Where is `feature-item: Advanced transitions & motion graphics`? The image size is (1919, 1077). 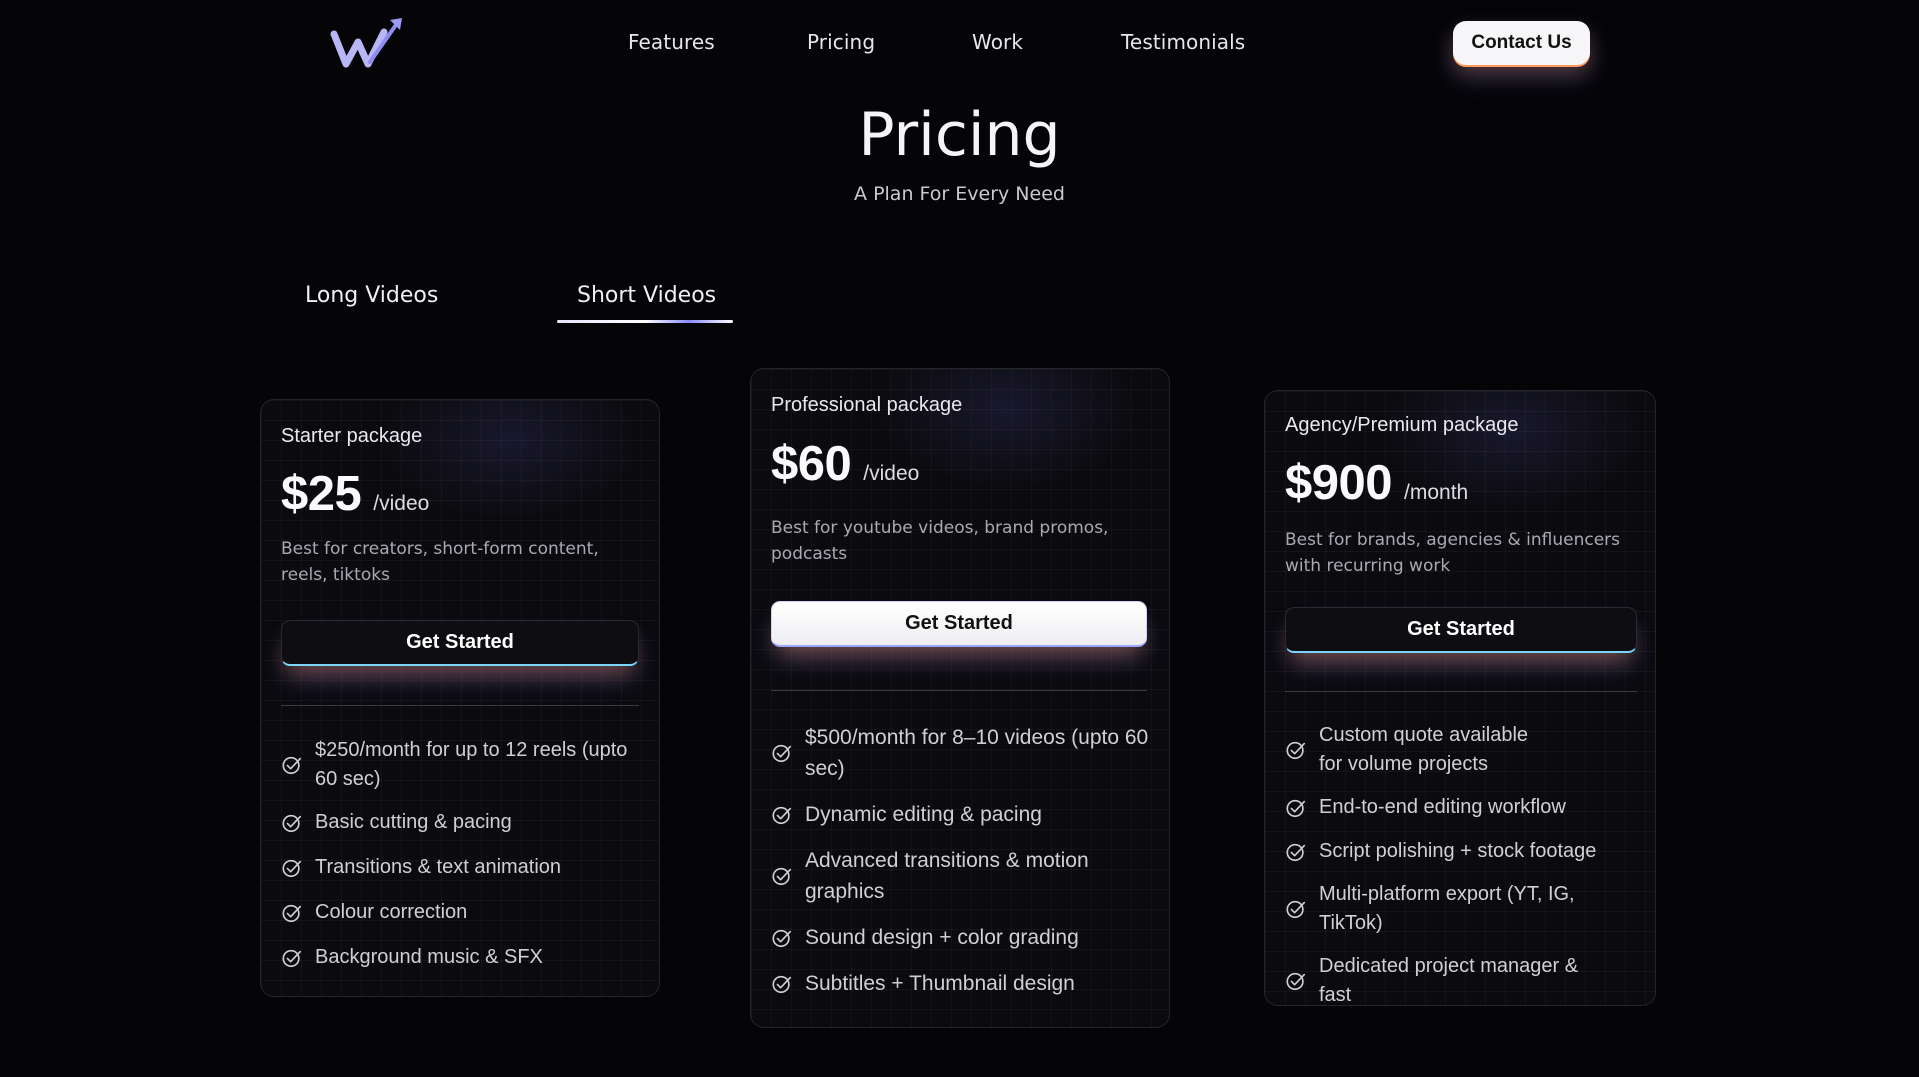
feature-item: Advanced transitions & motion graphics is located at coordinates (961, 876).